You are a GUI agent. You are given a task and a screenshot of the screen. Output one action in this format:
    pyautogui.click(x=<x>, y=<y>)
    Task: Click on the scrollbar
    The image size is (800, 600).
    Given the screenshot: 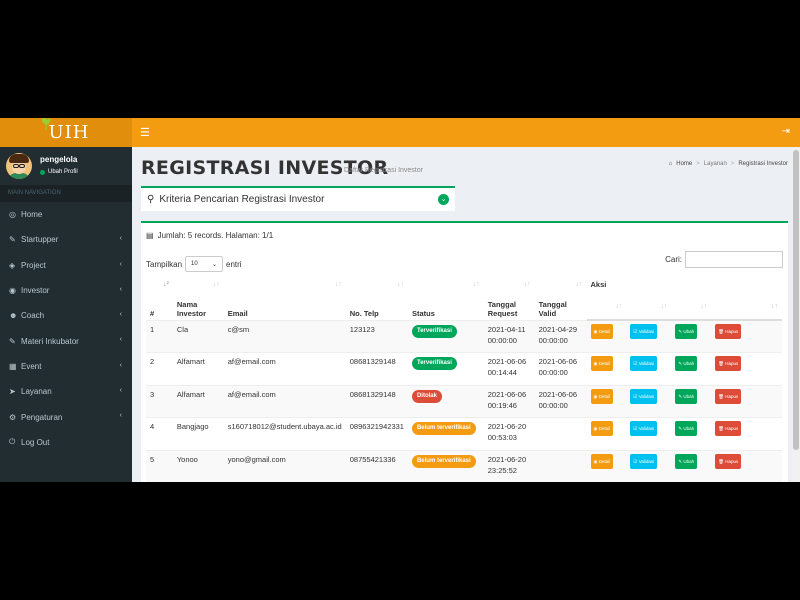 What is the action you would take?
    pyautogui.click(x=796, y=314)
    